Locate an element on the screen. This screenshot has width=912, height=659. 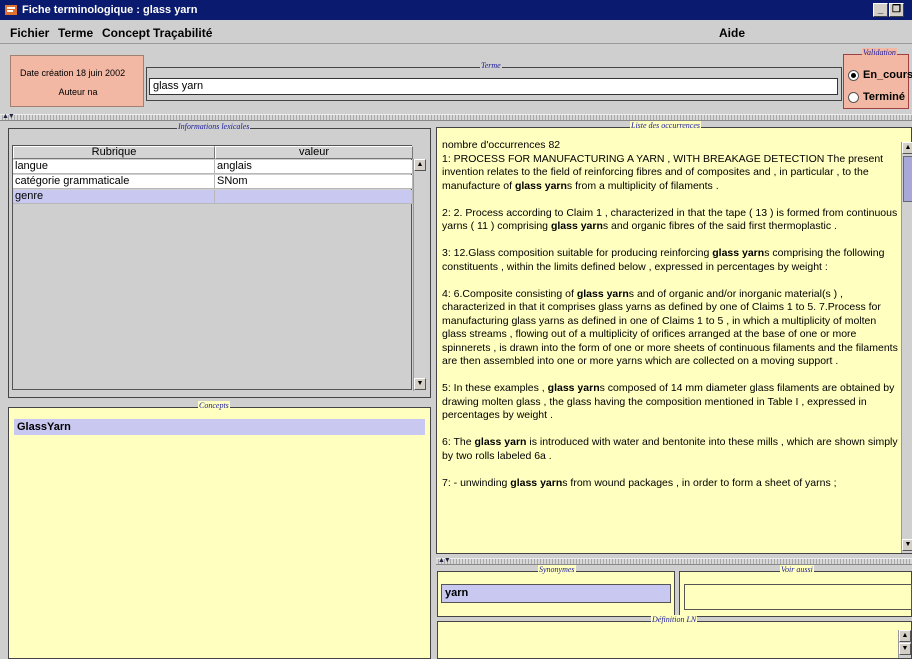
table-cell-valeur: SNom is located at coordinates (314, 182).